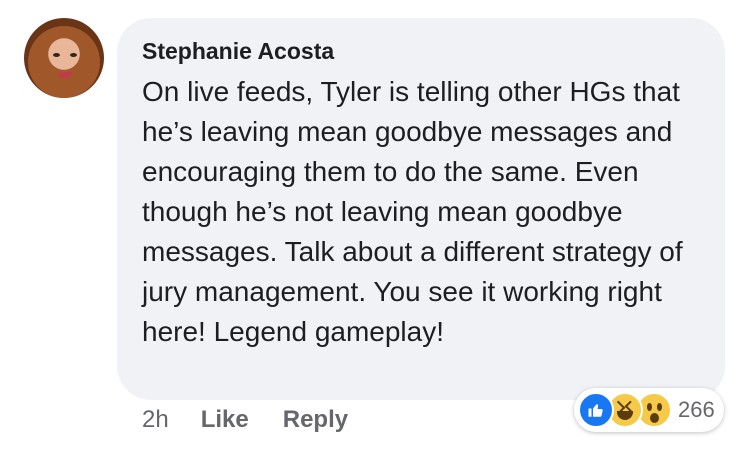  What do you see at coordinates (225, 420) in the screenshot?
I see `like-button: Like` at bounding box center [225, 420].